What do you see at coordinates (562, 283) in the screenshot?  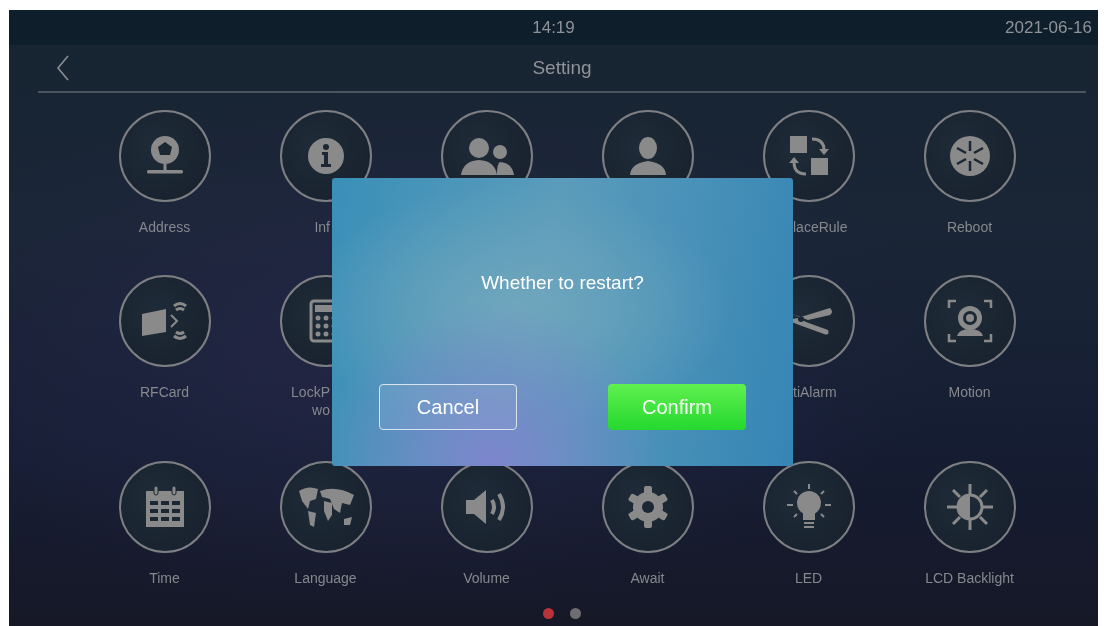 I see `dialog-message: Whether to restart?` at bounding box center [562, 283].